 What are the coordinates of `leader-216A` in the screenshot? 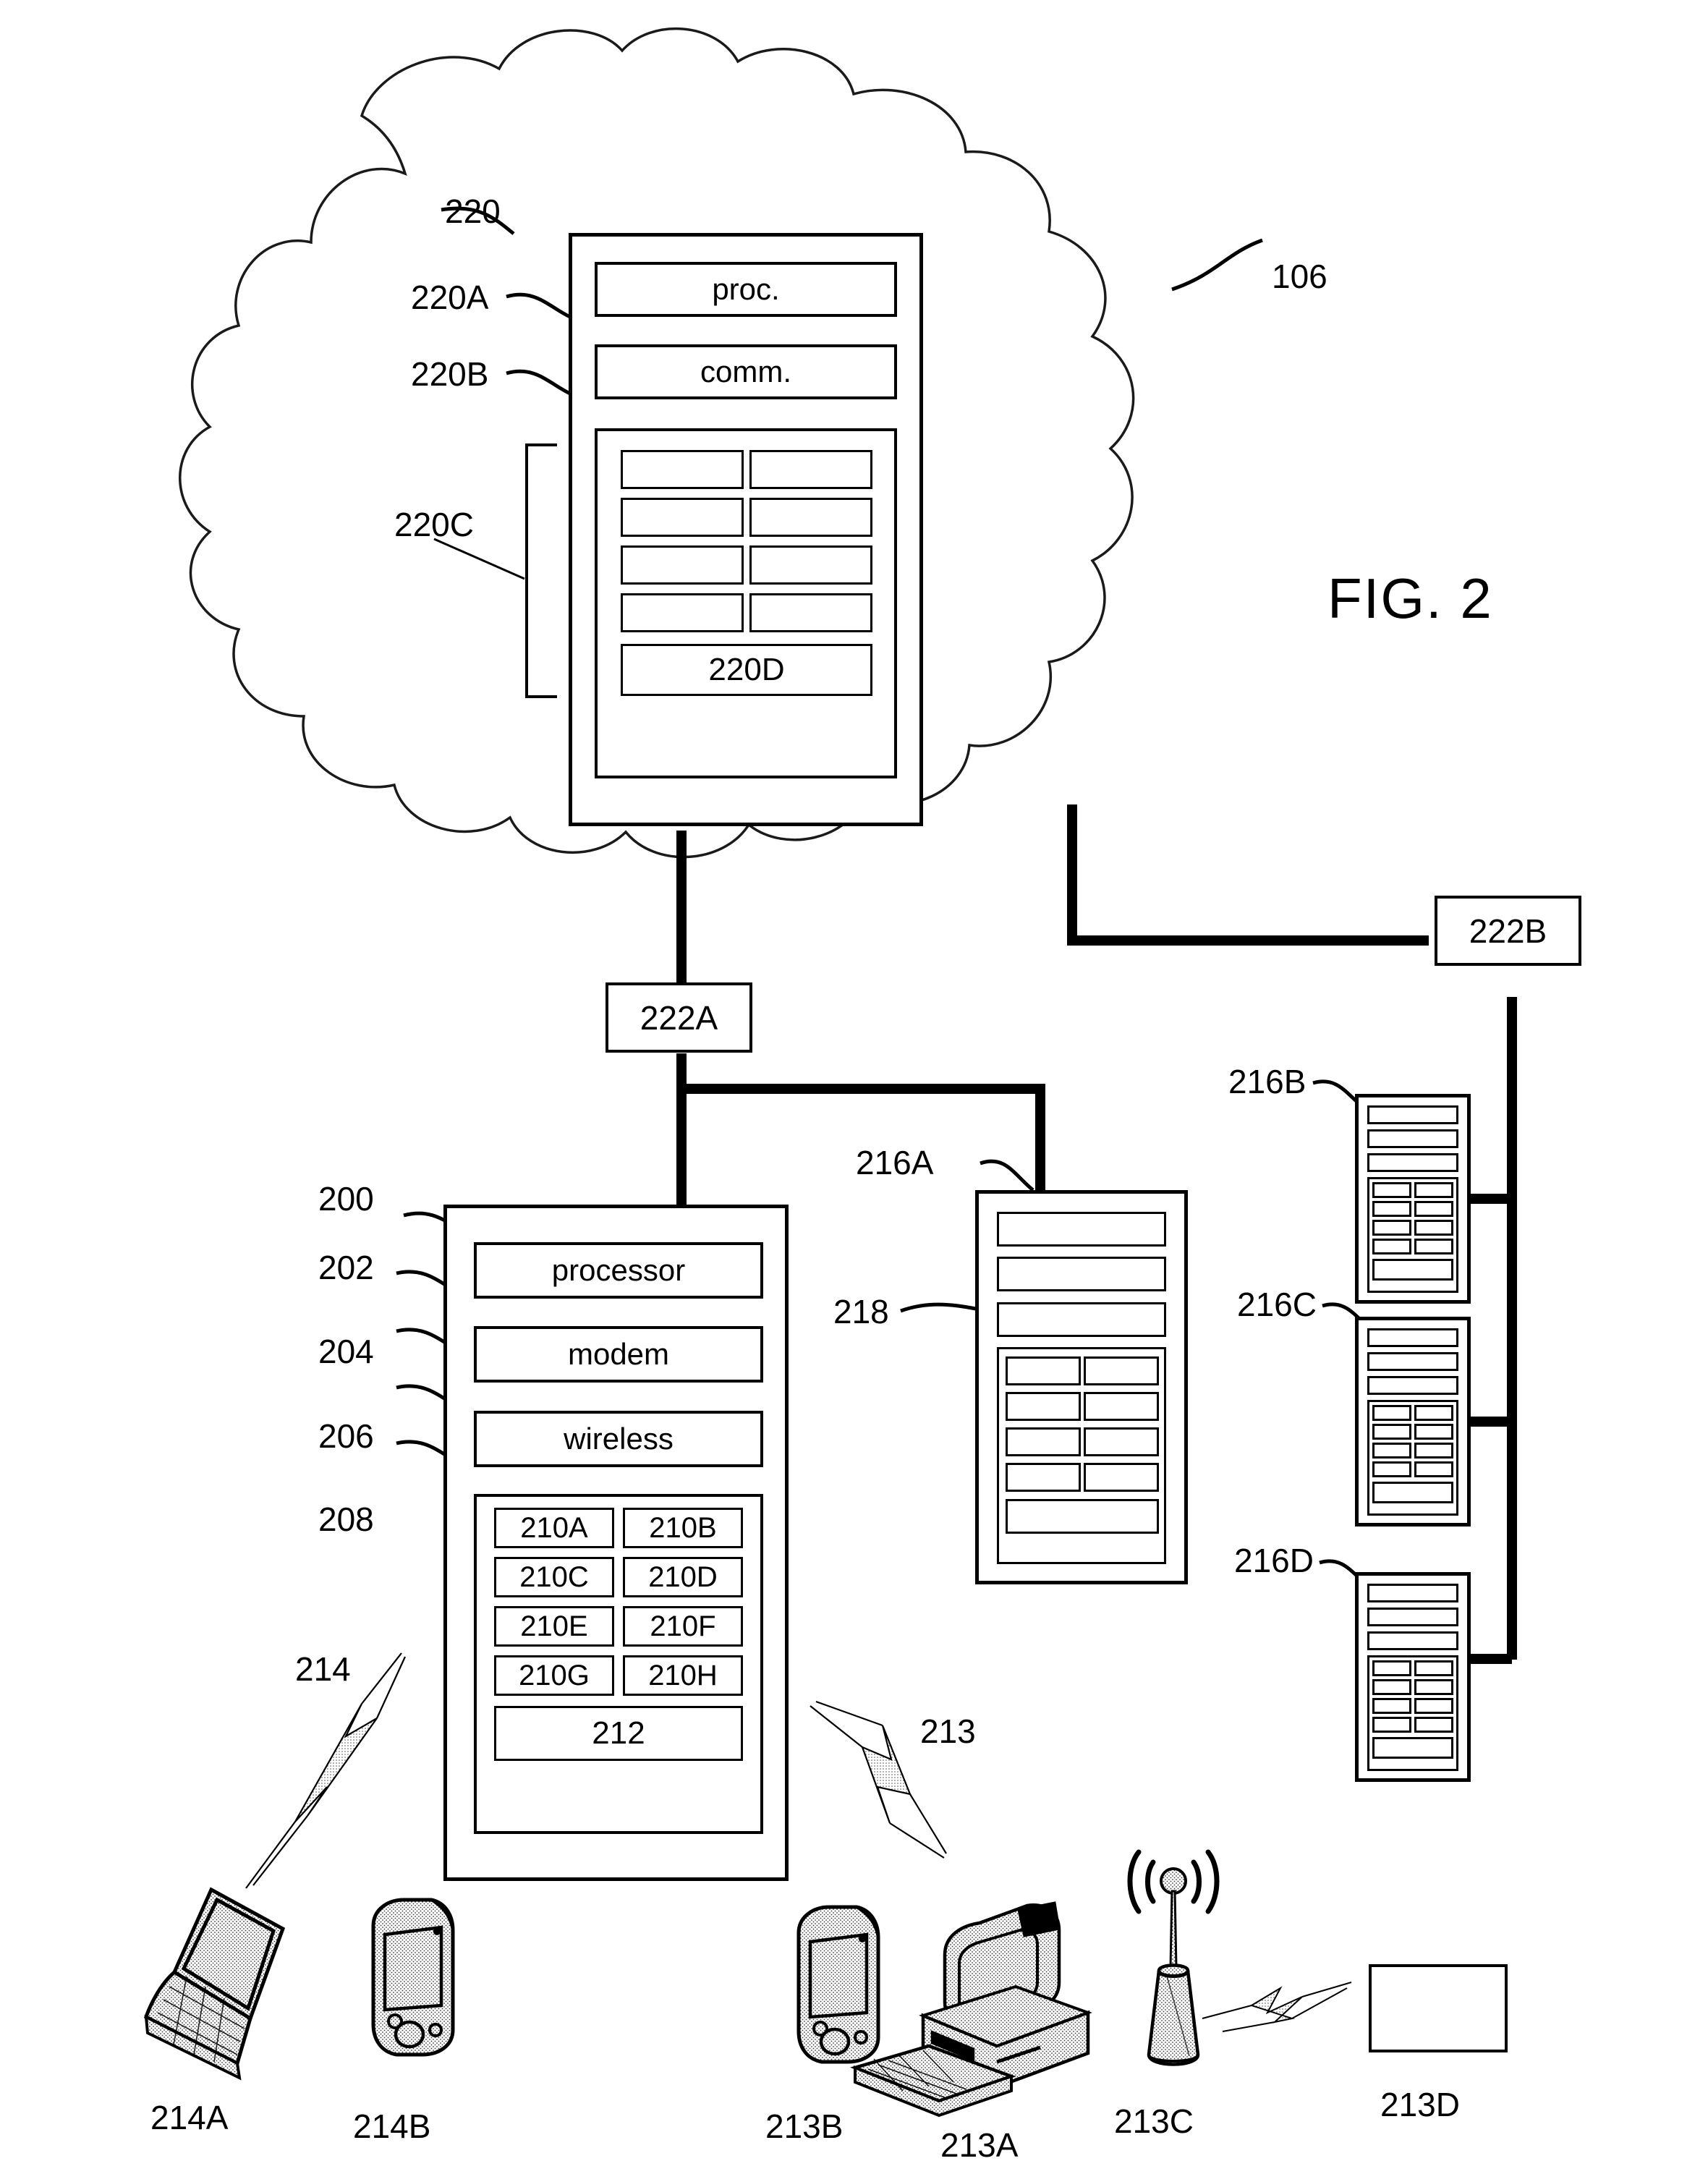 It's located at (1007, 1175).